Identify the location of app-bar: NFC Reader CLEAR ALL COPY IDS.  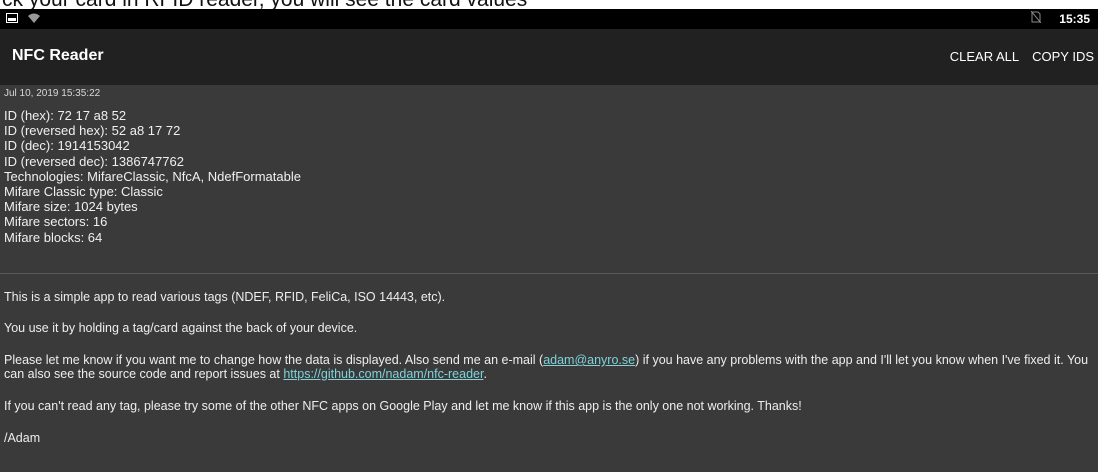
(549, 57).